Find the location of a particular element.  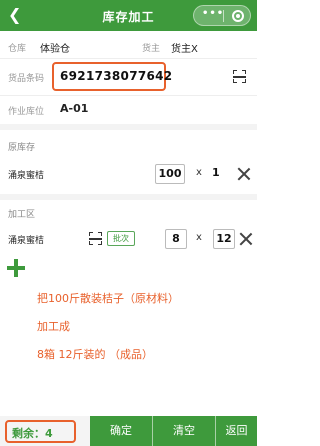

batch-button: 批次 is located at coordinates (121, 238).